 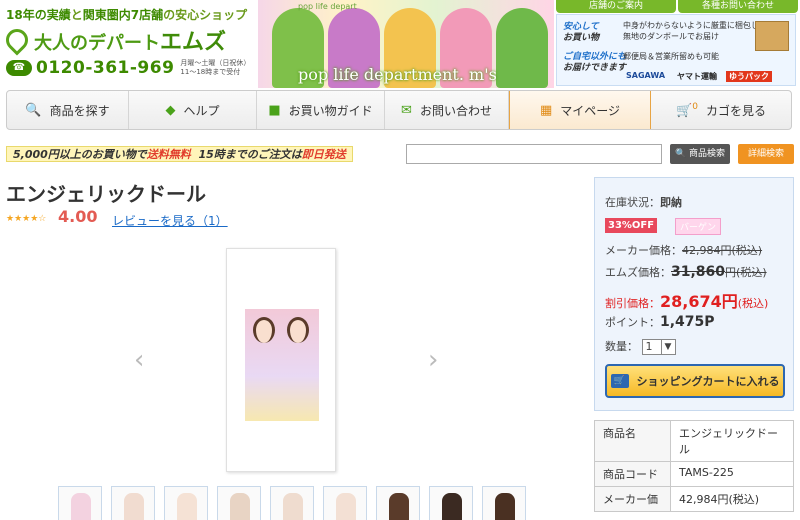 I want to click on search-input, so click(x=534, y=154).